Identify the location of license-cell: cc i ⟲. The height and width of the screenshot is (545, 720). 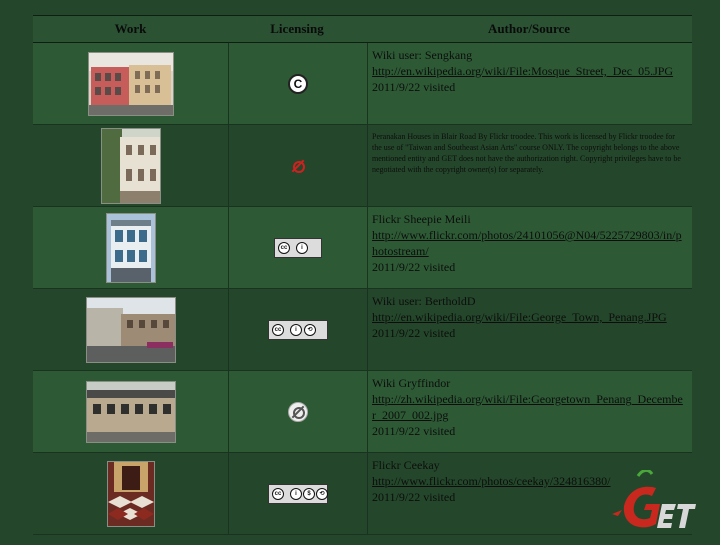
(298, 329).